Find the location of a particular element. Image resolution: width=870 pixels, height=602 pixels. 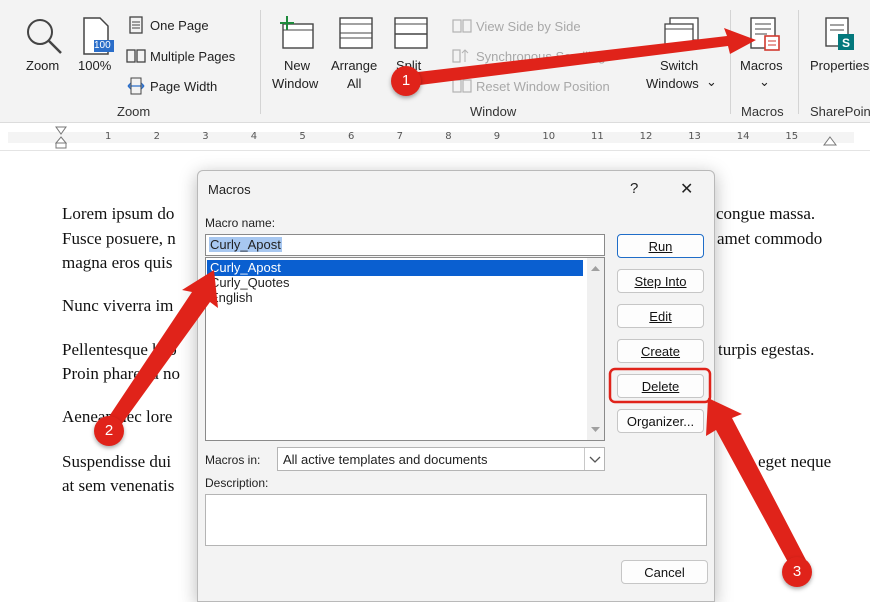

switch-windows-label-1: Switch is located at coordinates (679, 65).